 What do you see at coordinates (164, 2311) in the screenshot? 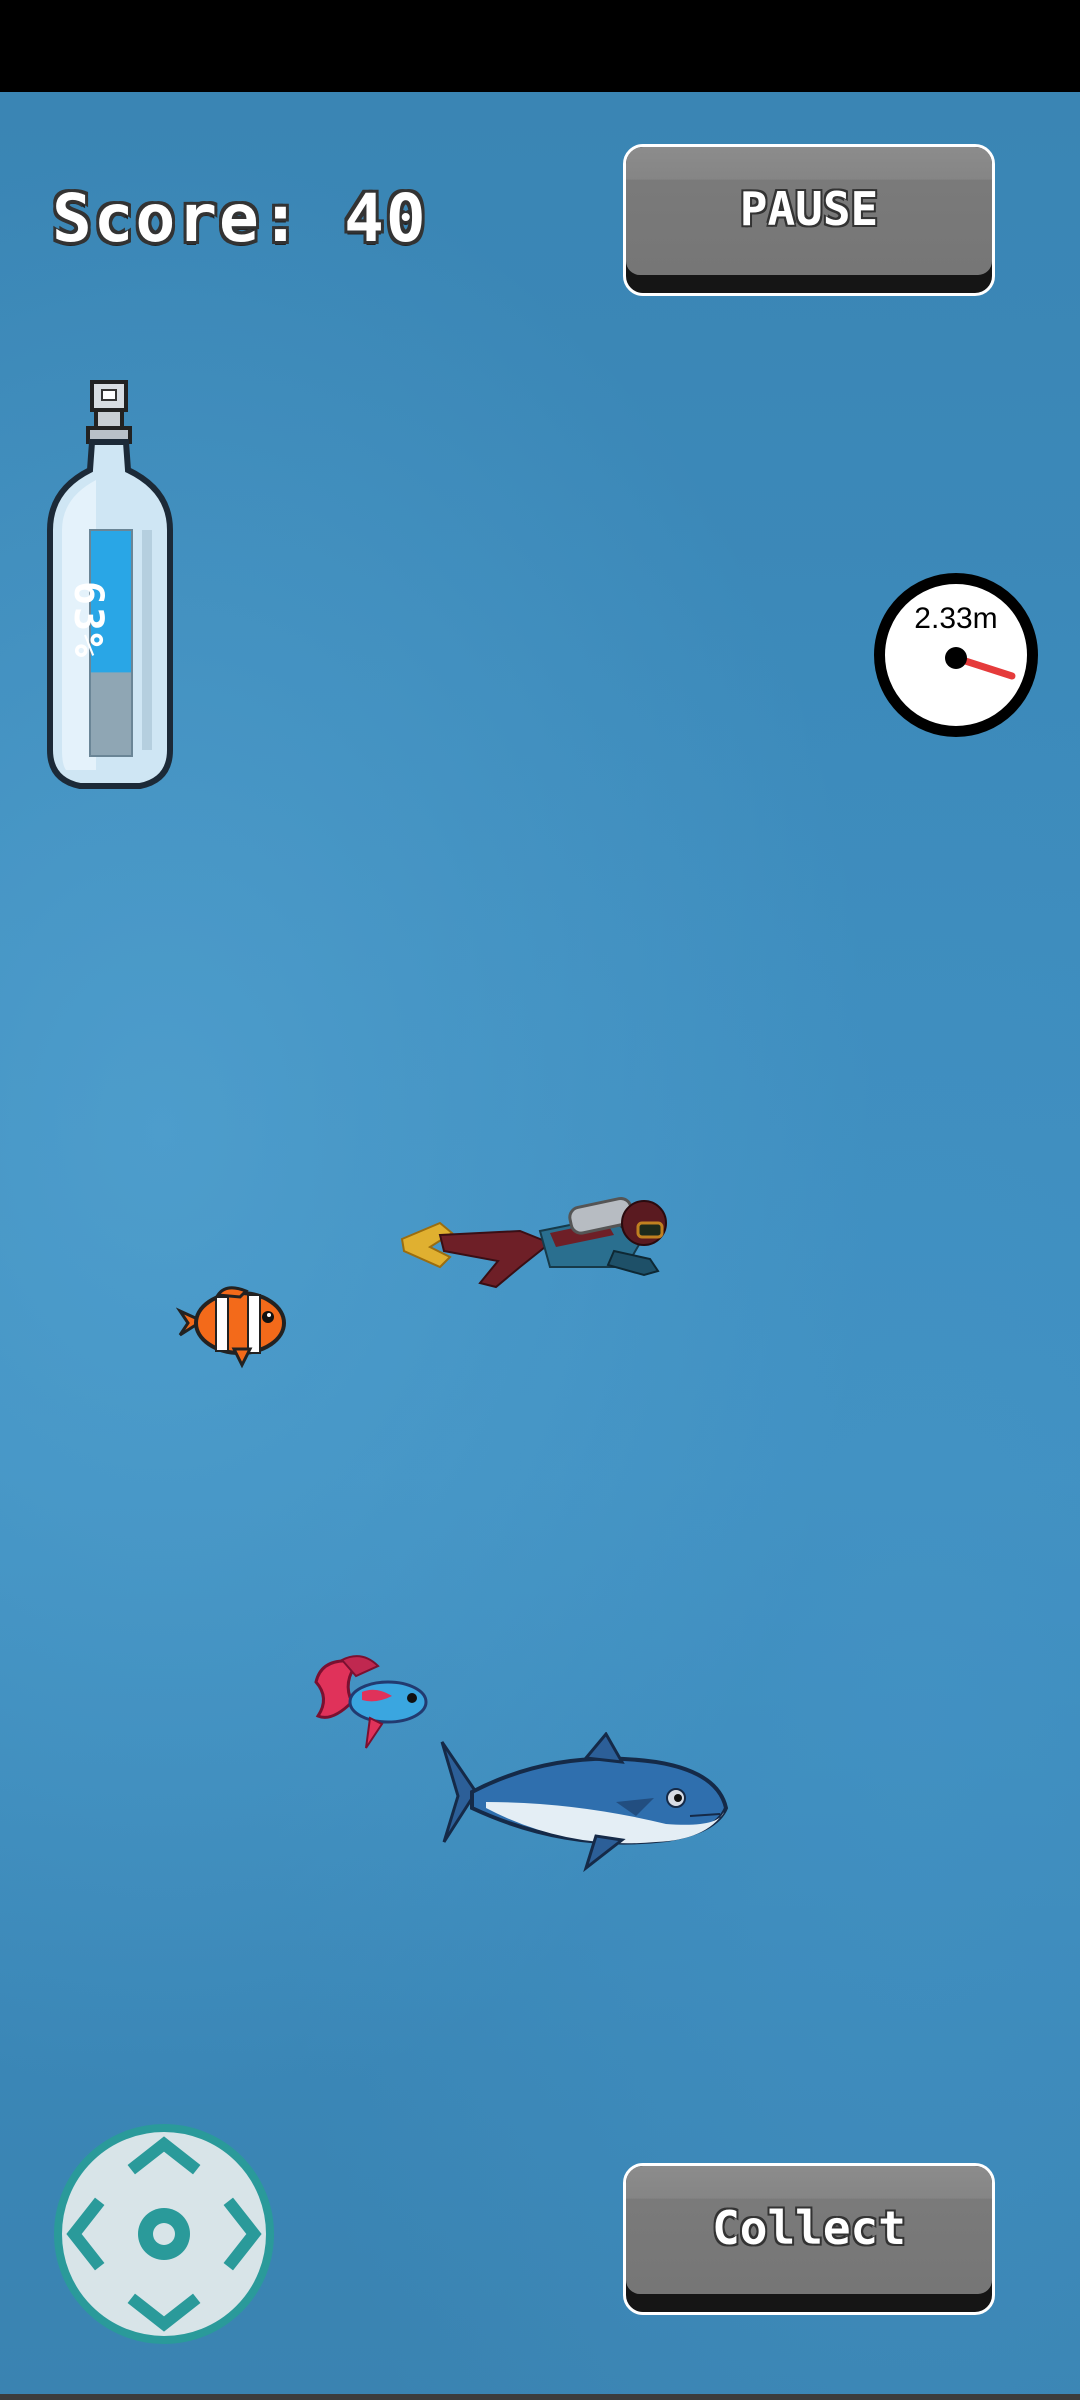
I see `dpad-down-button` at bounding box center [164, 2311].